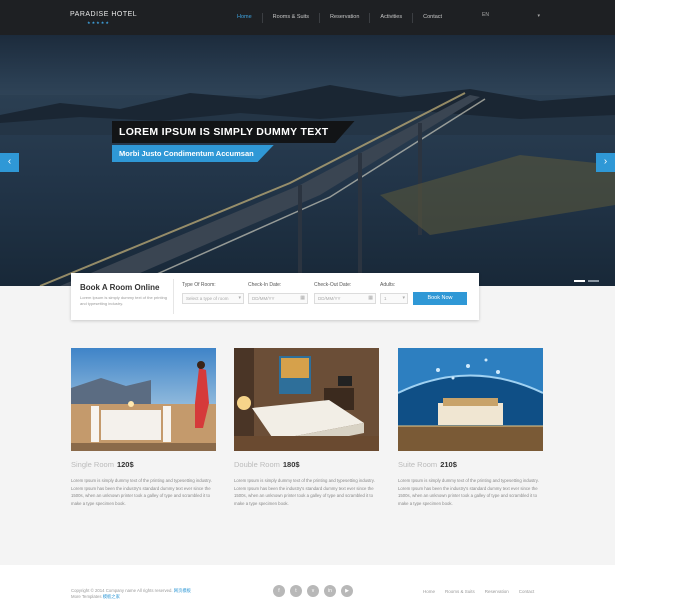 The image size is (686, 612). What do you see at coordinates (432, 18) in the screenshot?
I see `nav-contact: Contact` at bounding box center [432, 18].